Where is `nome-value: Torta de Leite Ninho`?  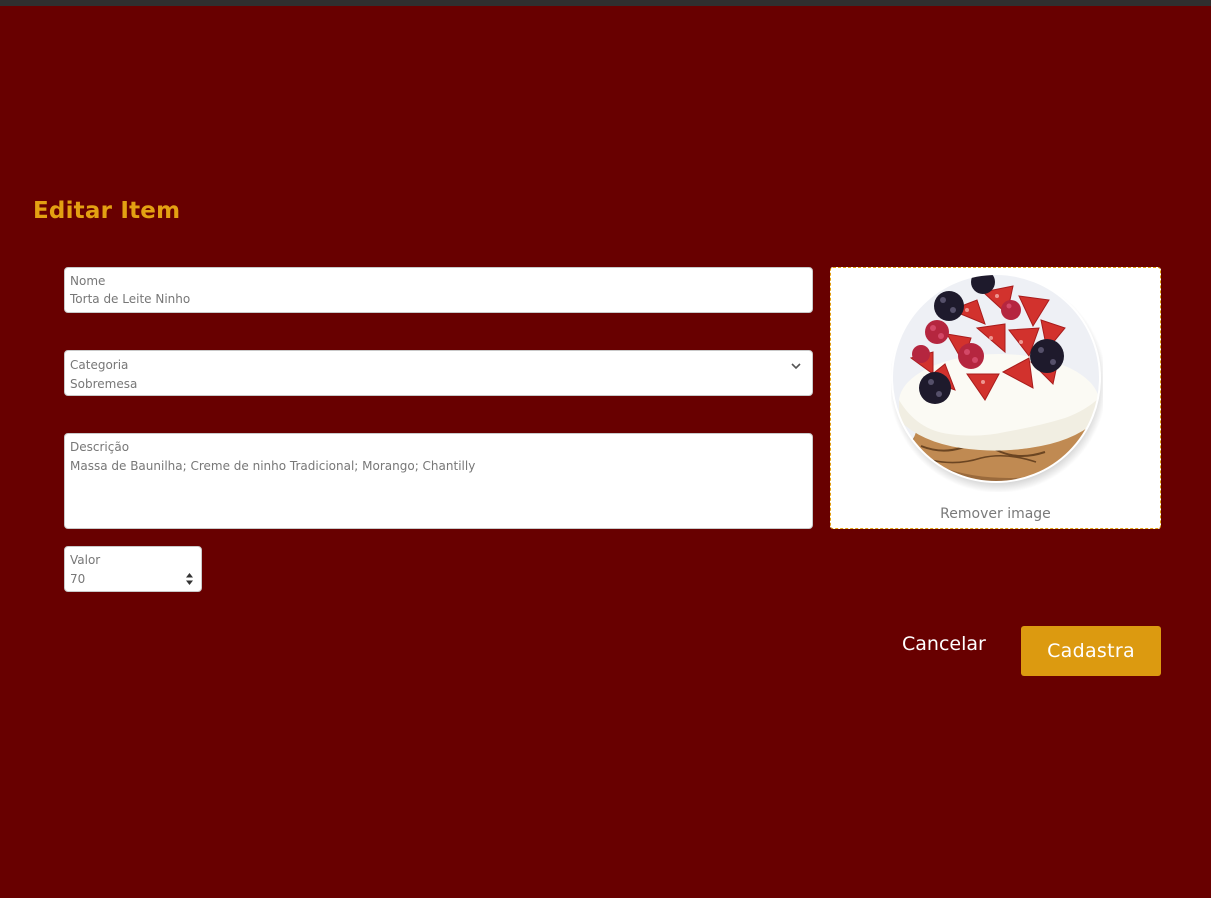
nome-value: Torta de Leite Ninho is located at coordinates (130, 299).